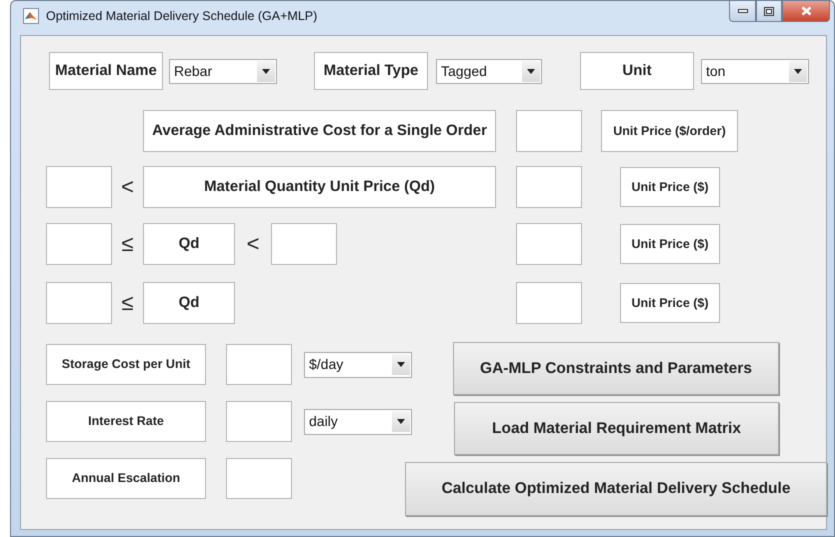 This screenshot has height=537, width=835. What do you see at coordinates (106, 71) in the screenshot?
I see `field-label: Material Name` at bounding box center [106, 71].